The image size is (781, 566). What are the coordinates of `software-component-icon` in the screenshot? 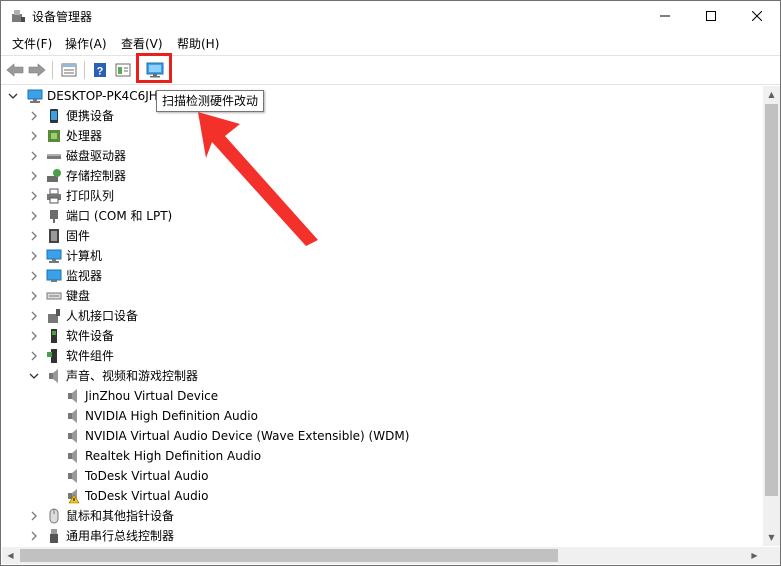 It's located at (54, 356).